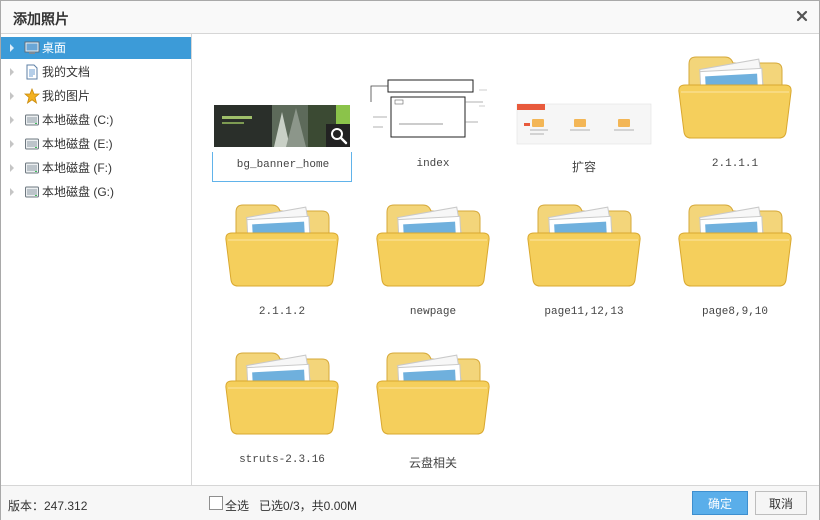  I want to click on tree-item-desktop: 桌面, so click(96, 48).